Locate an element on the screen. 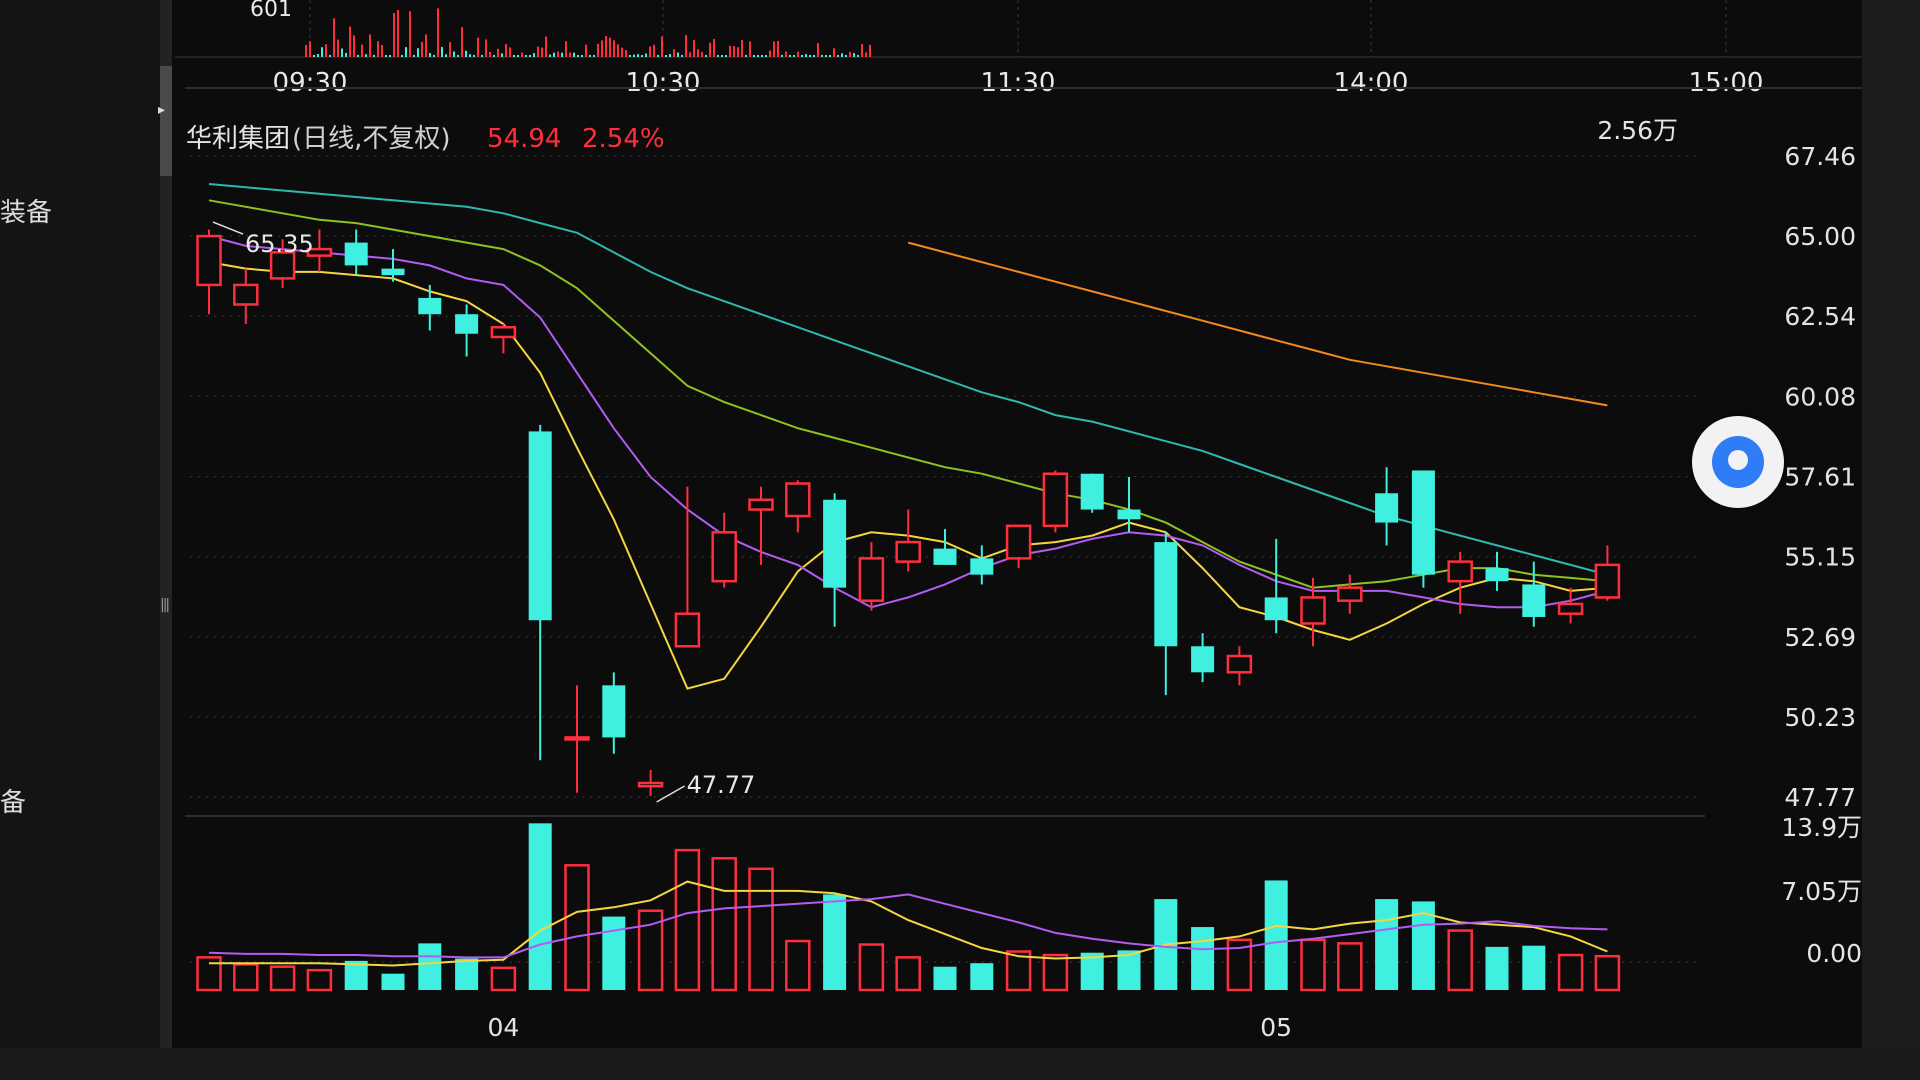 This screenshot has width=1920, height=1080. stock-name: 华利集团 is located at coordinates (238, 139).